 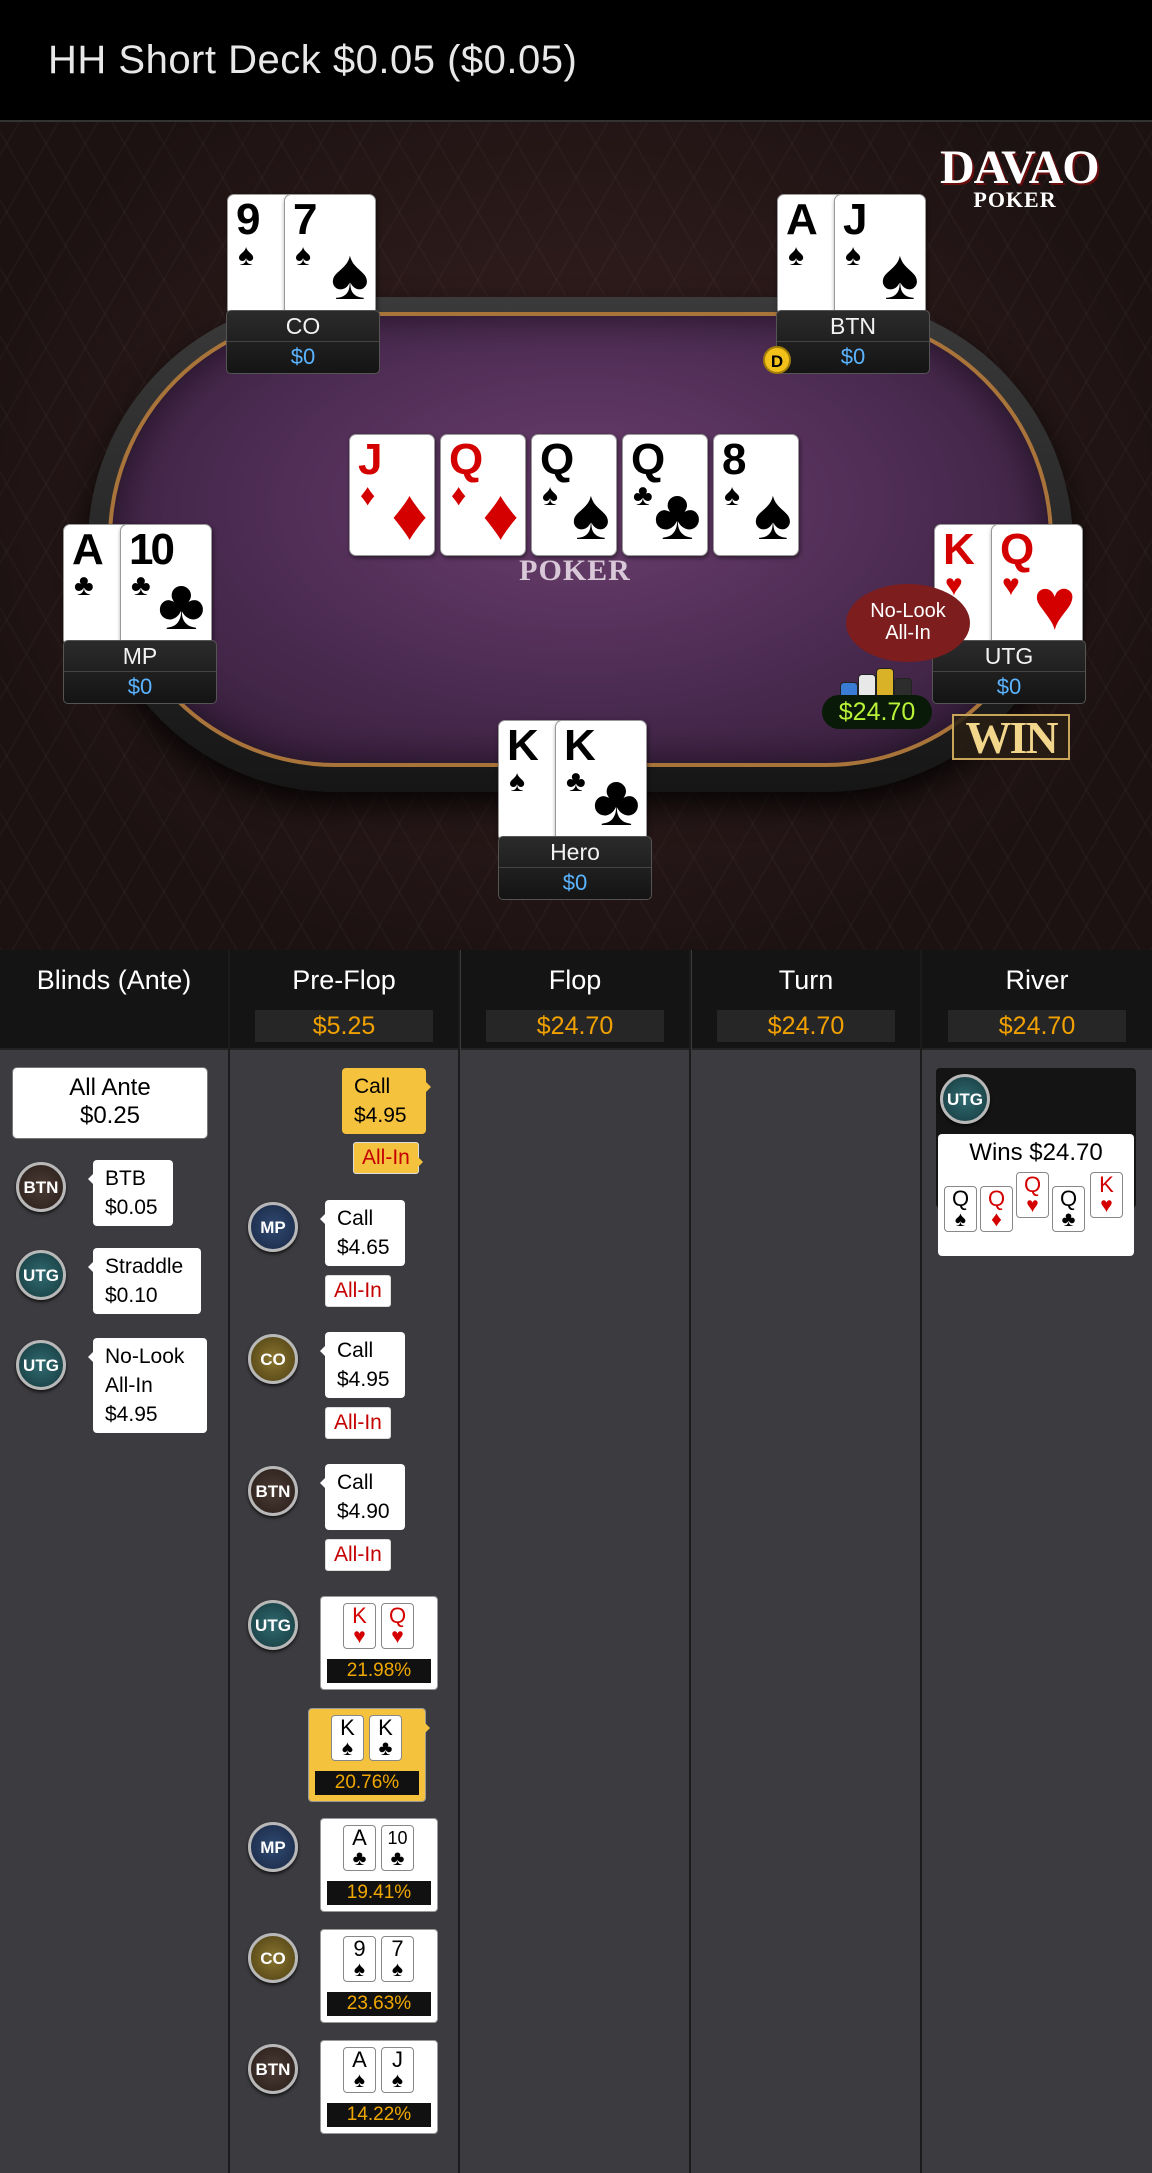 What do you see at coordinates (397, 2070) in the screenshot?
I see `mini-card: J ♠` at bounding box center [397, 2070].